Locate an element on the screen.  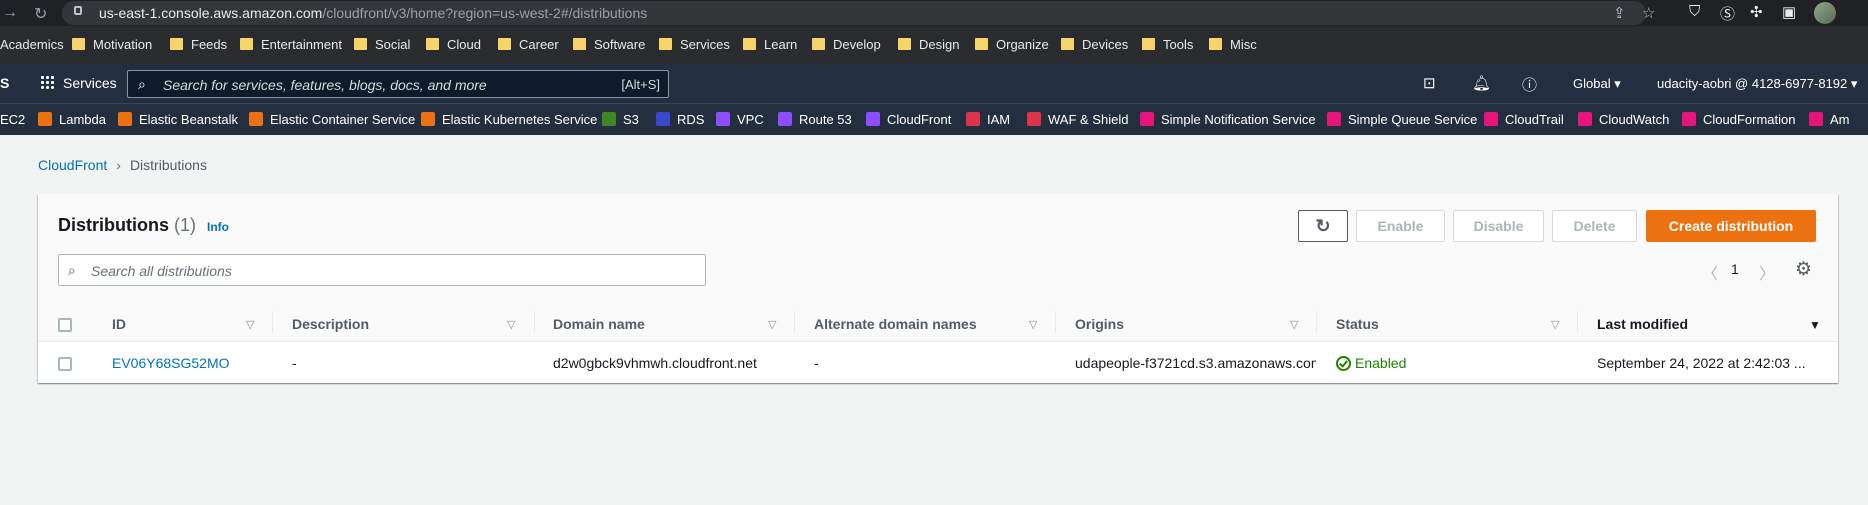
bookmark-develop: Develop is located at coordinates (846, 44).